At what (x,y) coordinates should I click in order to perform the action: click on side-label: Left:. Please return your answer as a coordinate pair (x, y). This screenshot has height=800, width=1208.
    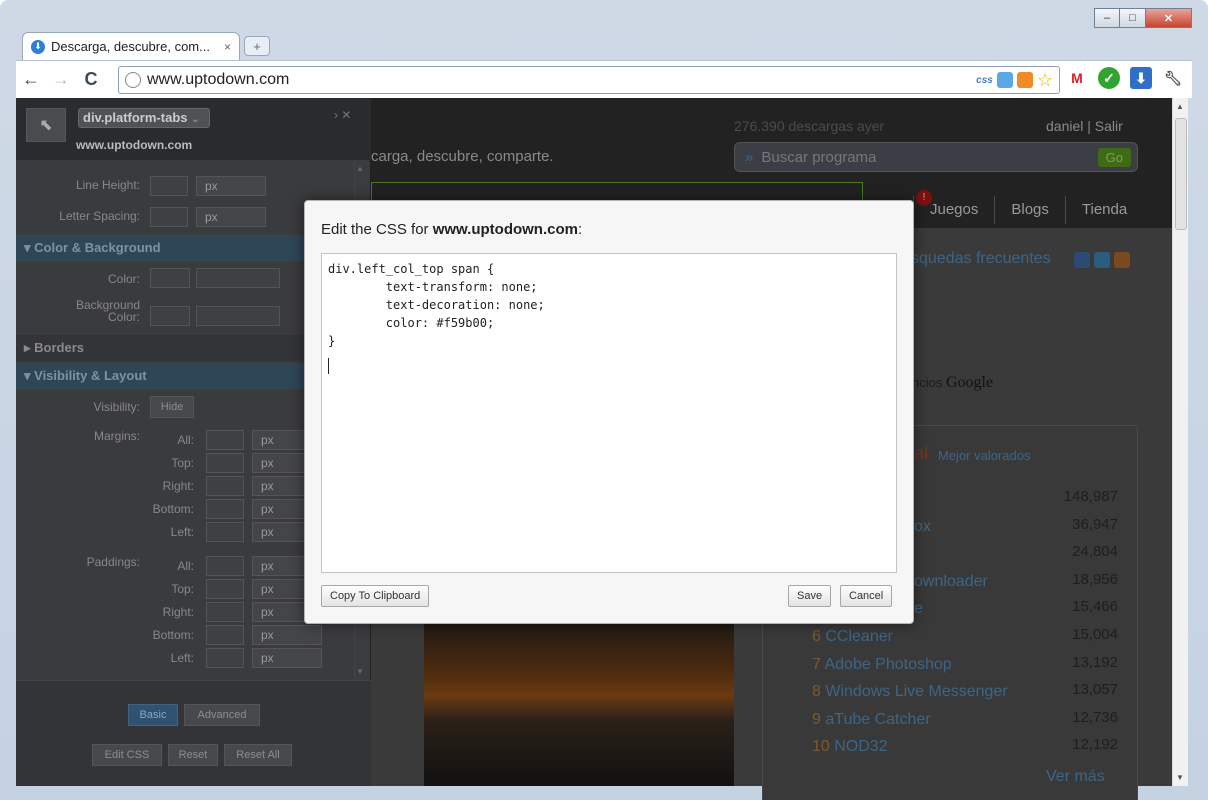
    Looking at the image, I should click on (182, 658).